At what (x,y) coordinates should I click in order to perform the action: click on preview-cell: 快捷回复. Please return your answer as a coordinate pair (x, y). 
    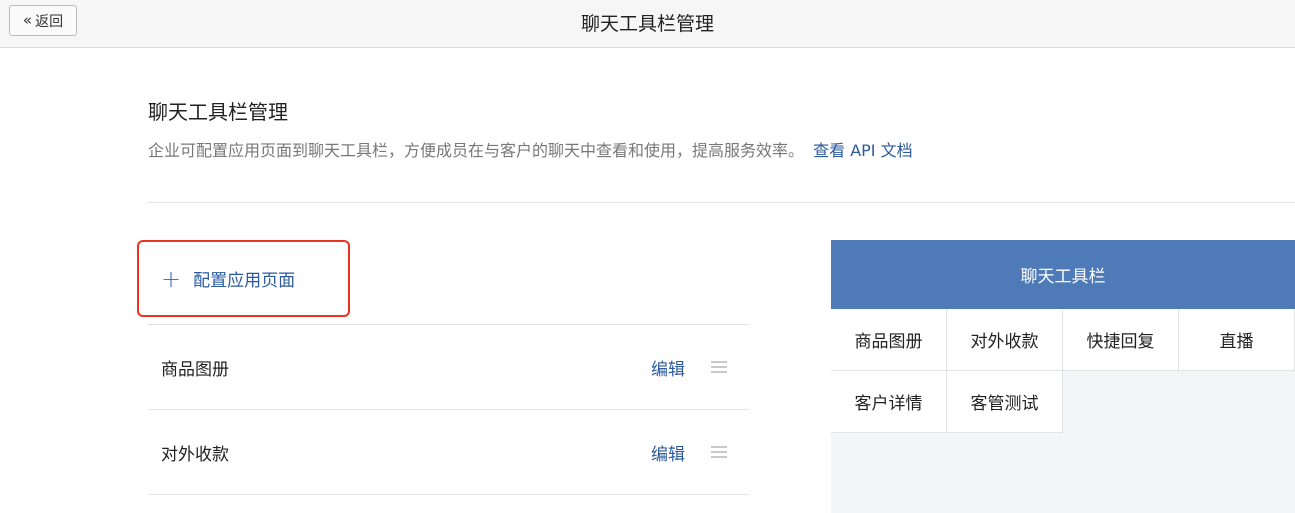
    Looking at the image, I should click on (1121, 340).